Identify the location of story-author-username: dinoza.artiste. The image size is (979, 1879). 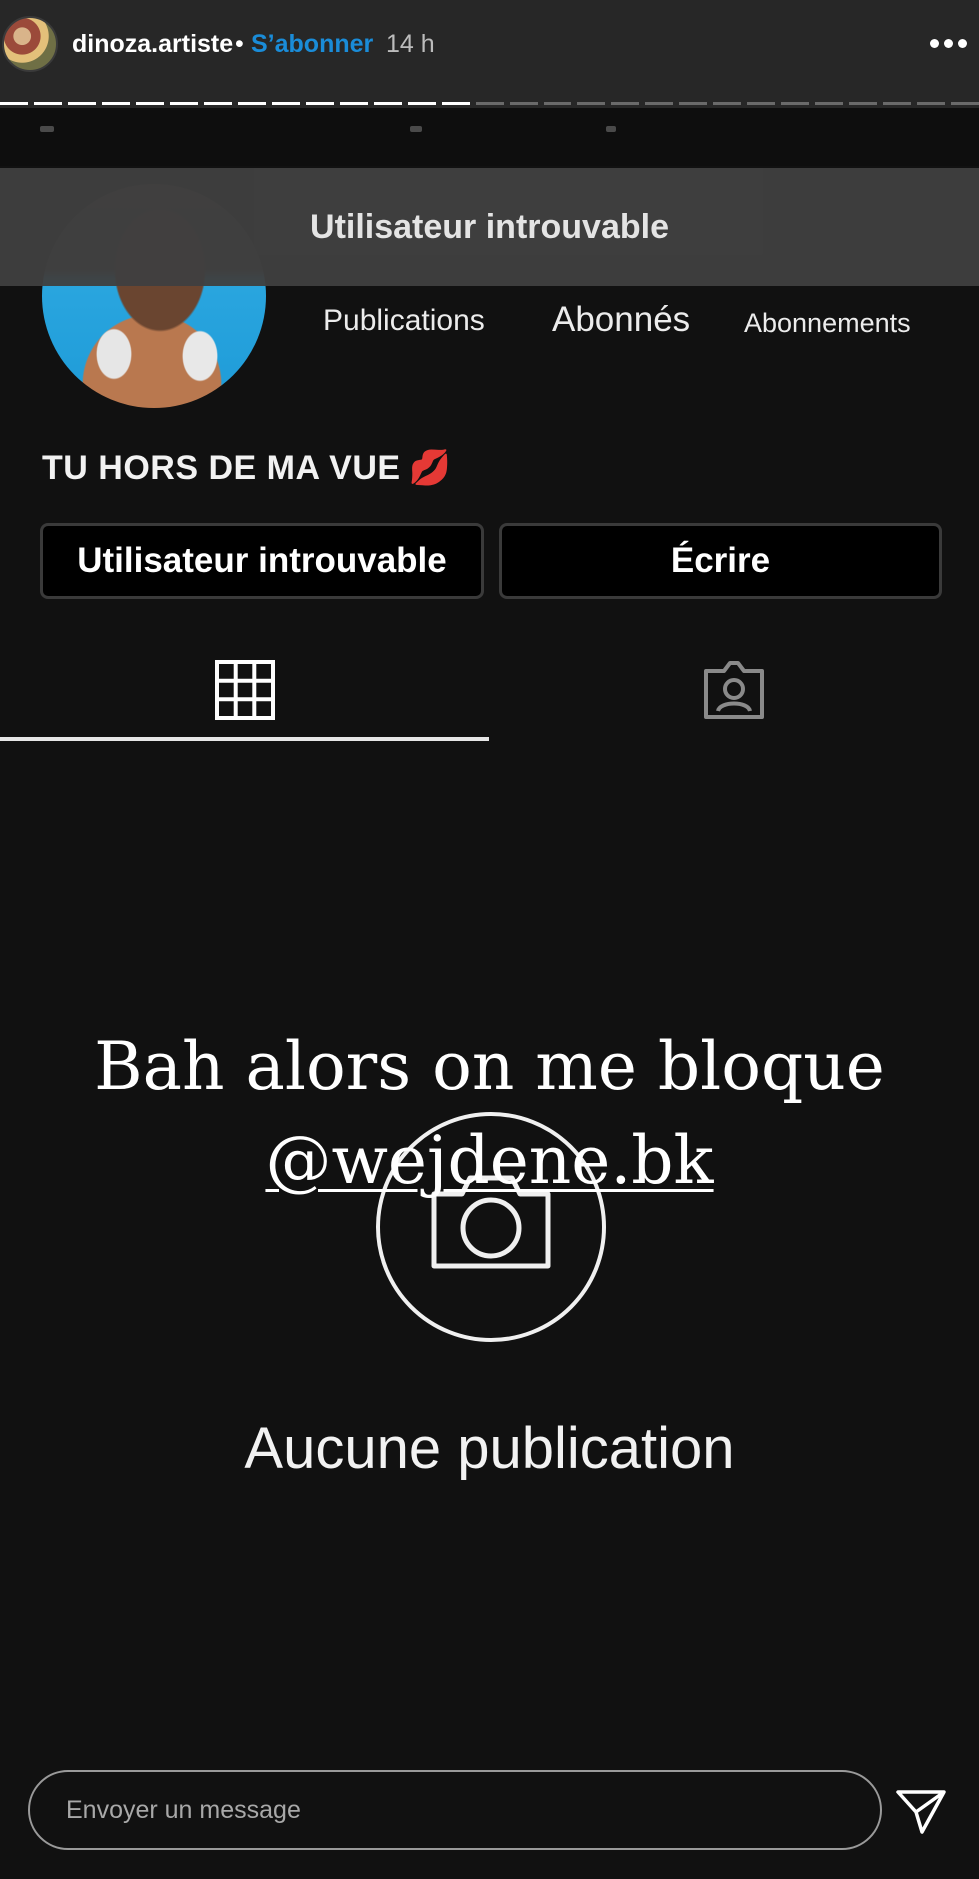
(152, 44).